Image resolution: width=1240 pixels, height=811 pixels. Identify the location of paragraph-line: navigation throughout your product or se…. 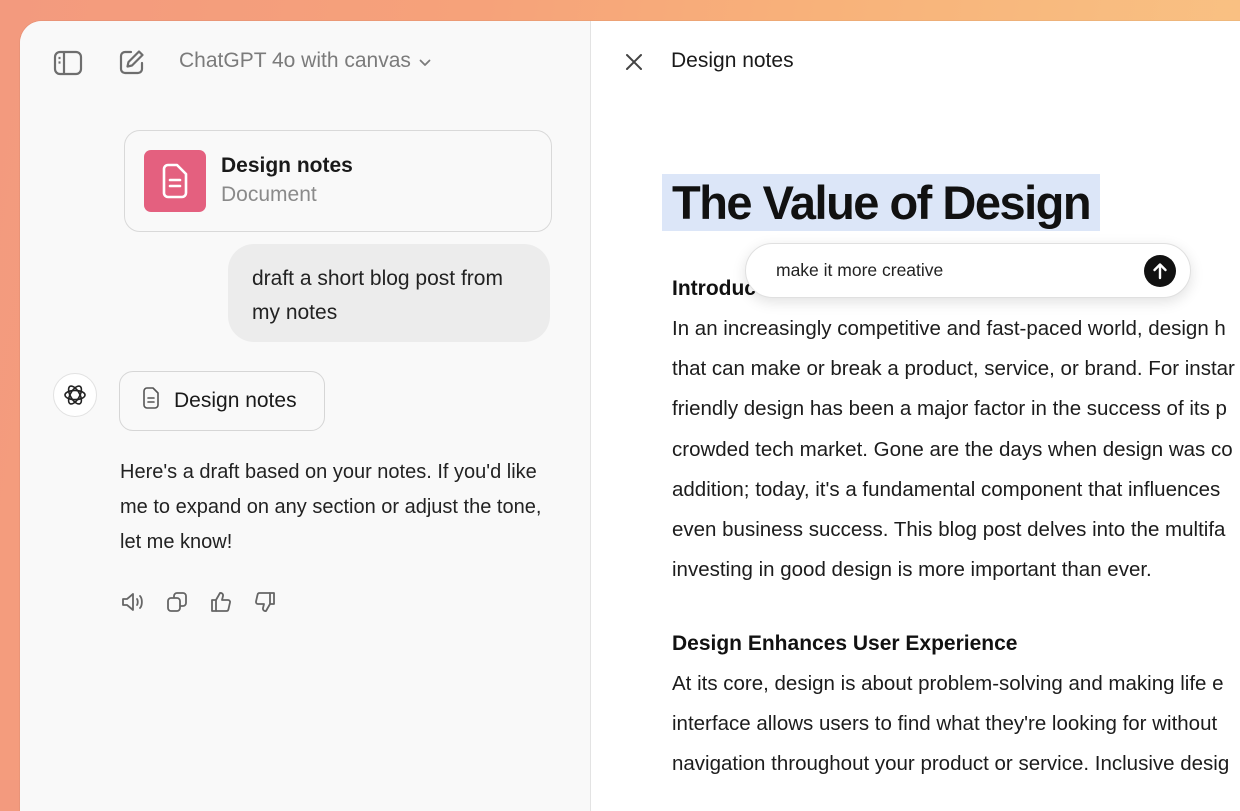
(951, 764).